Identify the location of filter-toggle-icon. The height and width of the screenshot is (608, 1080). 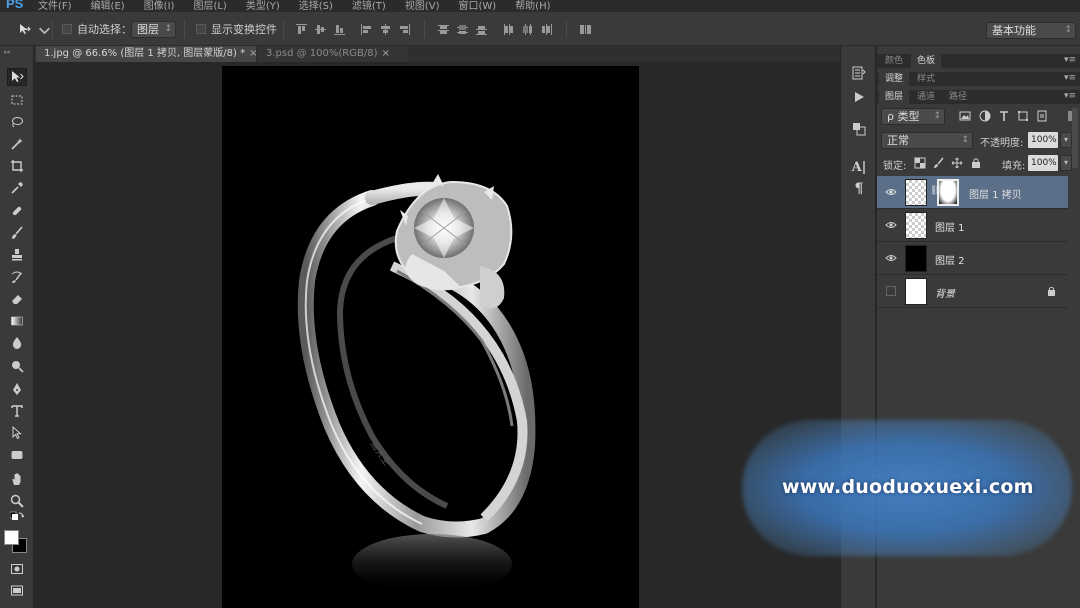
(1068, 116).